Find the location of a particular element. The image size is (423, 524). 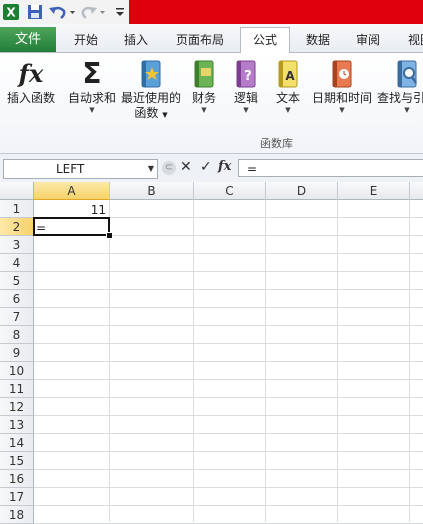

financial-label: 财务 is located at coordinates (203, 98).